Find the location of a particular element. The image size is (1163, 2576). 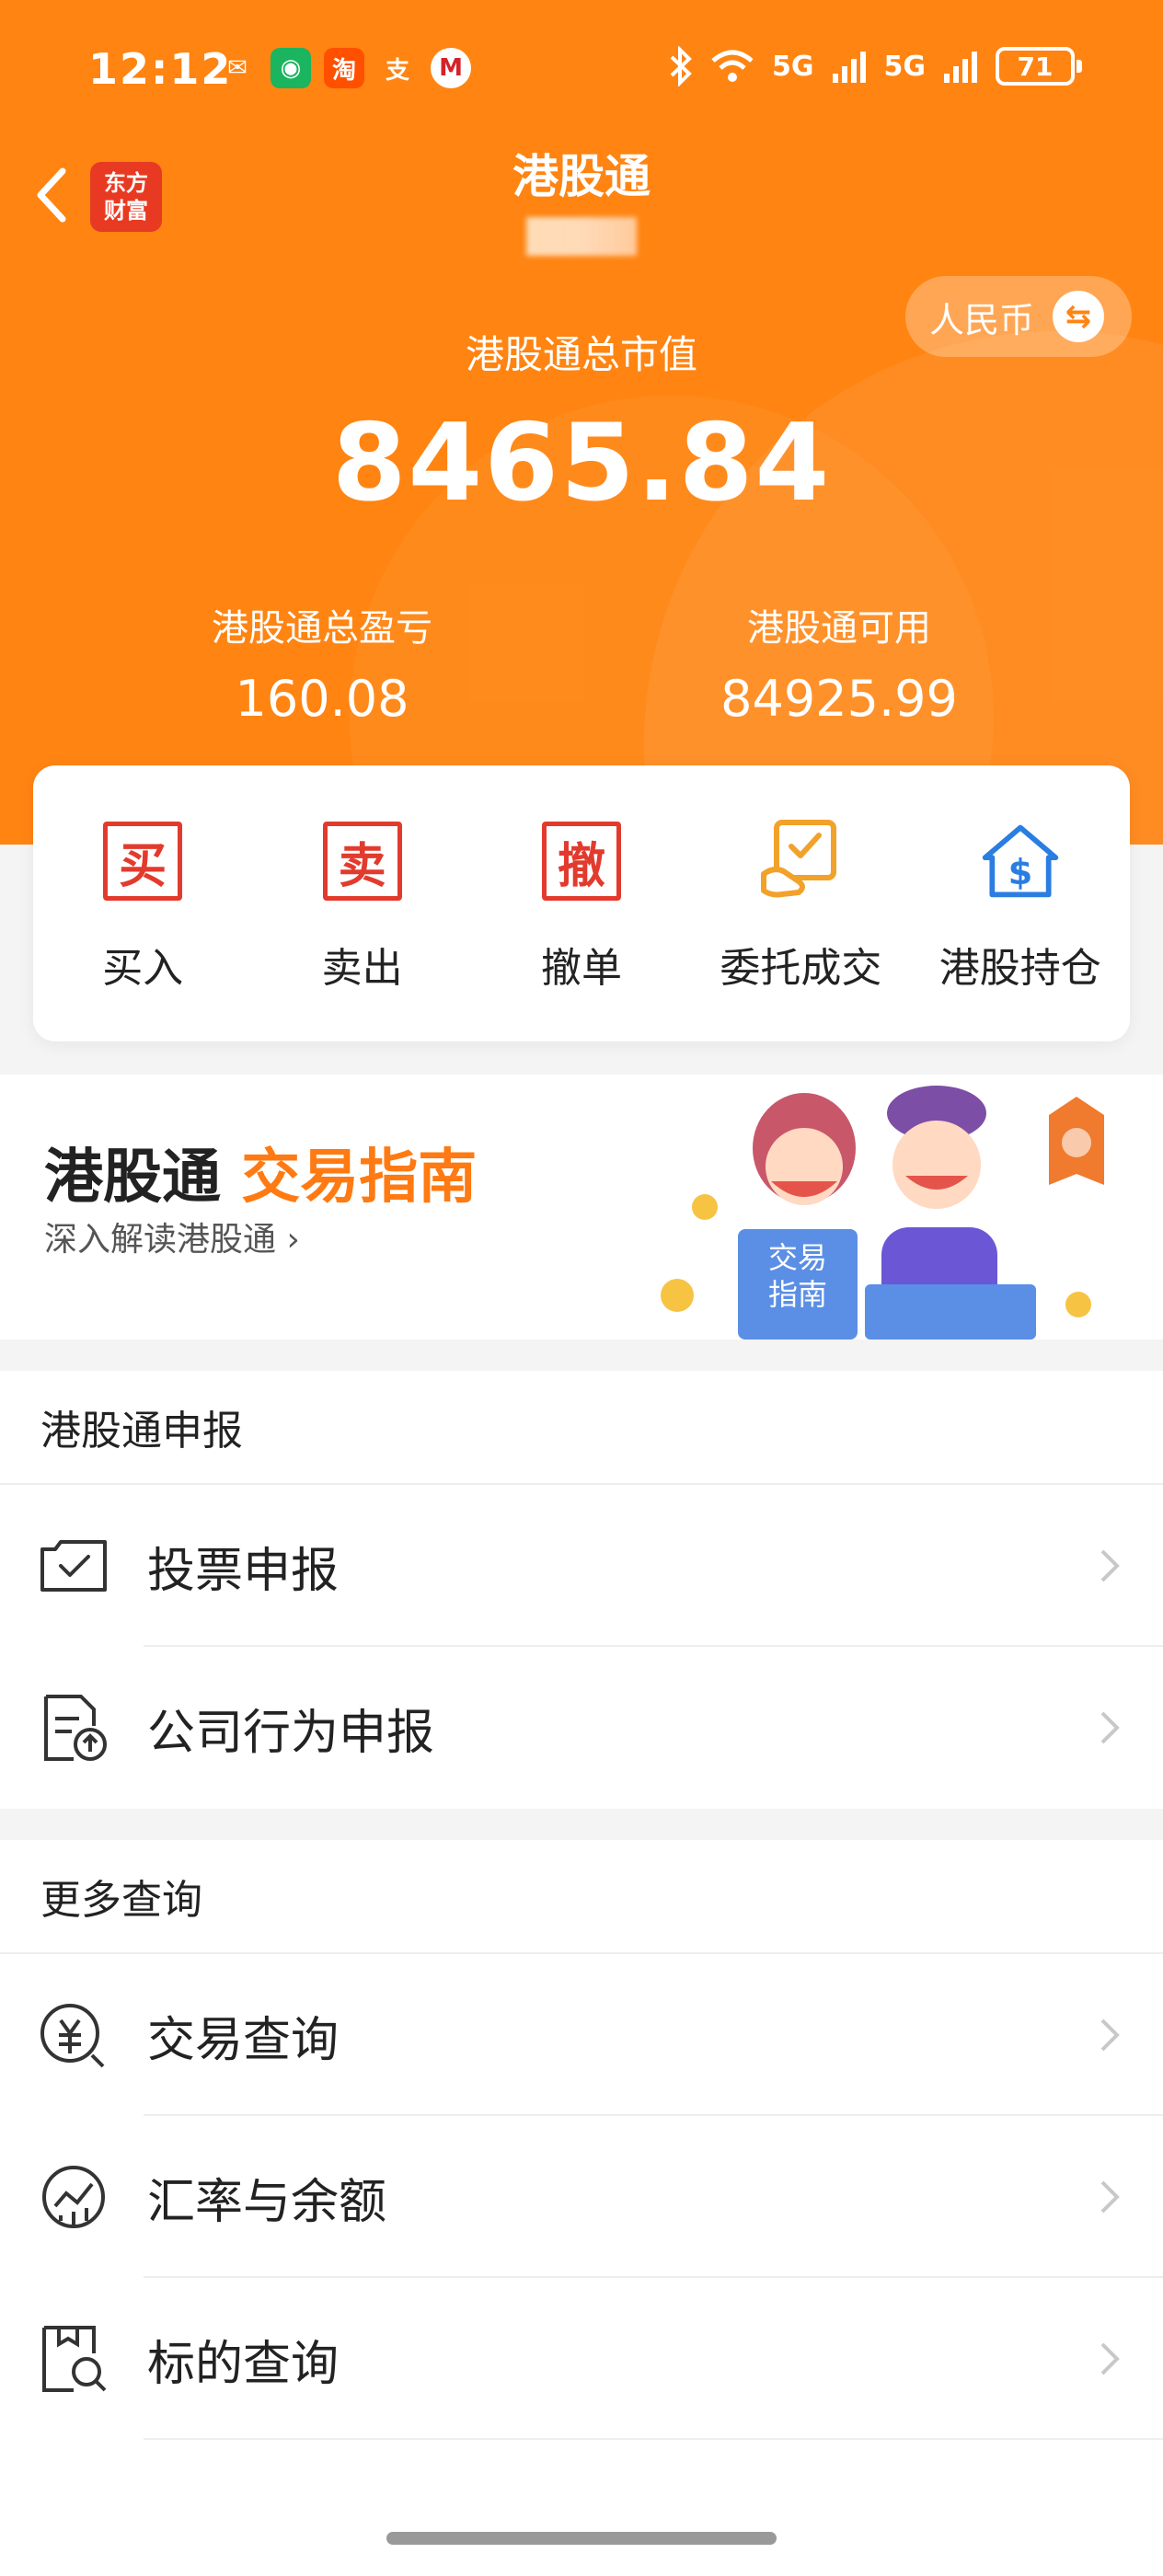

buy-button: 买 买入 is located at coordinates (143, 906).